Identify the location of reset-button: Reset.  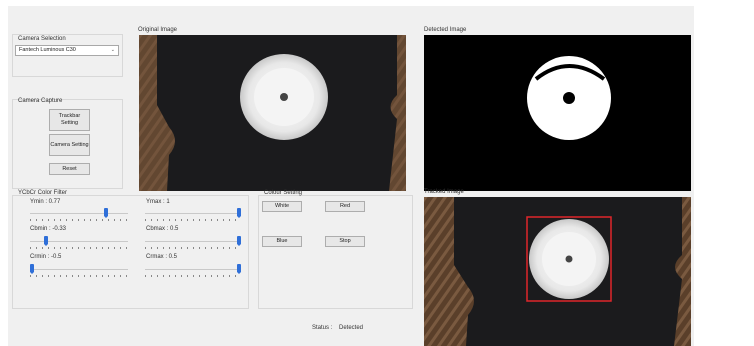
(69, 169).